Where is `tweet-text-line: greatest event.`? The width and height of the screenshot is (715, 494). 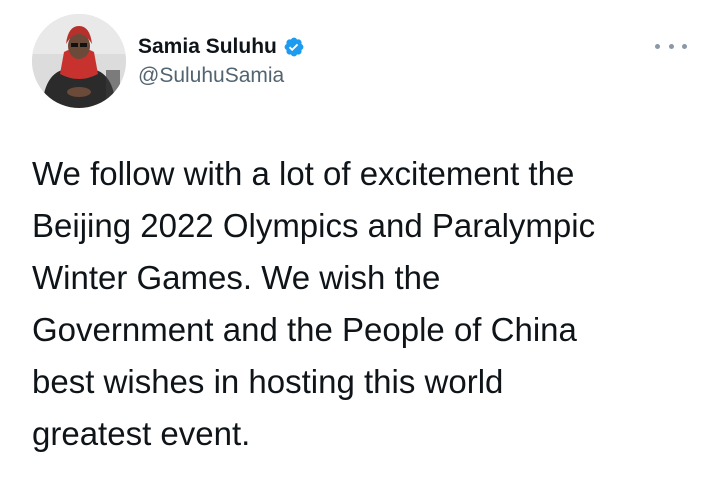
tweet-text-line: greatest event. is located at coordinates (141, 433).